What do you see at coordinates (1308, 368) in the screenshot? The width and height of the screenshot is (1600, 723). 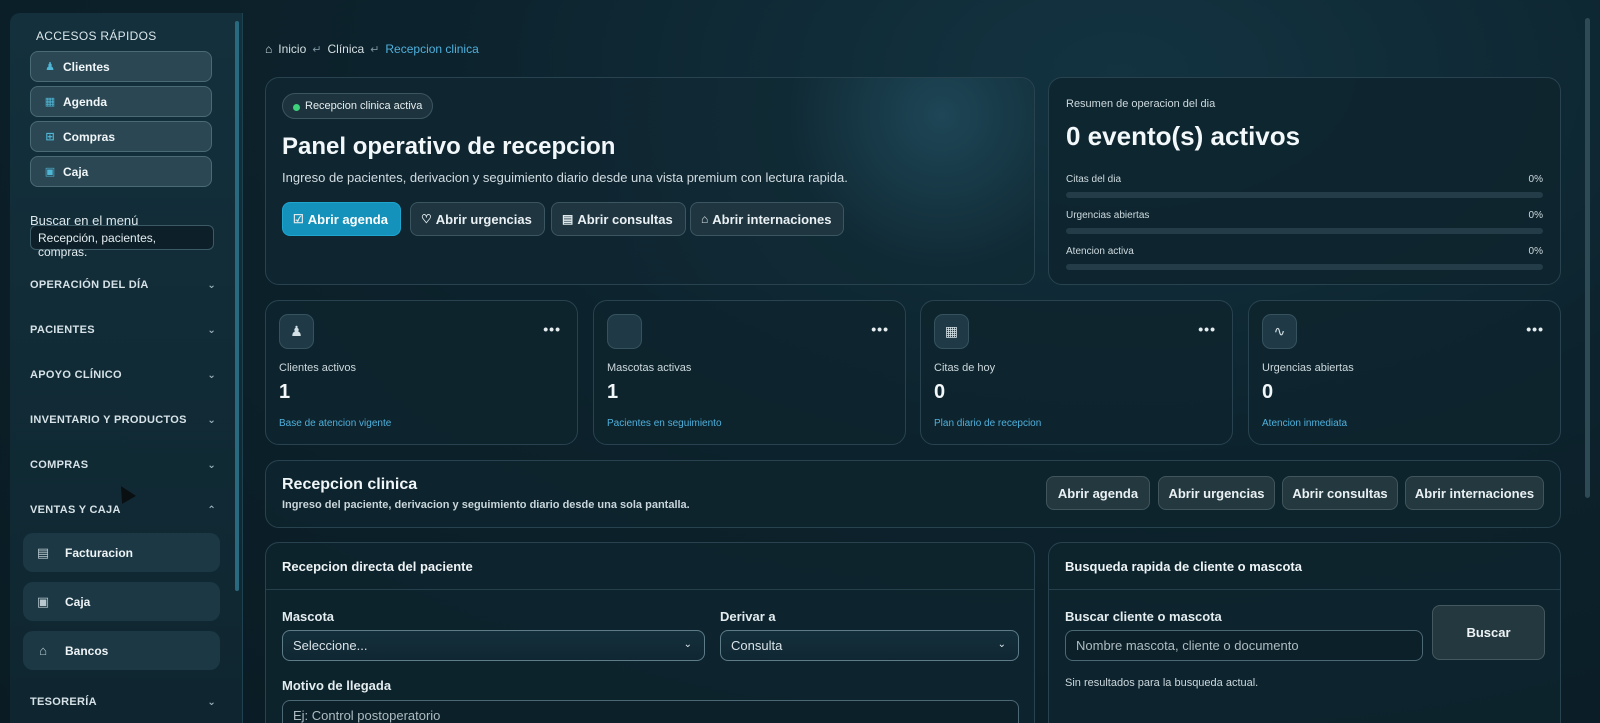 I see `kpi-label: Urgencias abiertas` at bounding box center [1308, 368].